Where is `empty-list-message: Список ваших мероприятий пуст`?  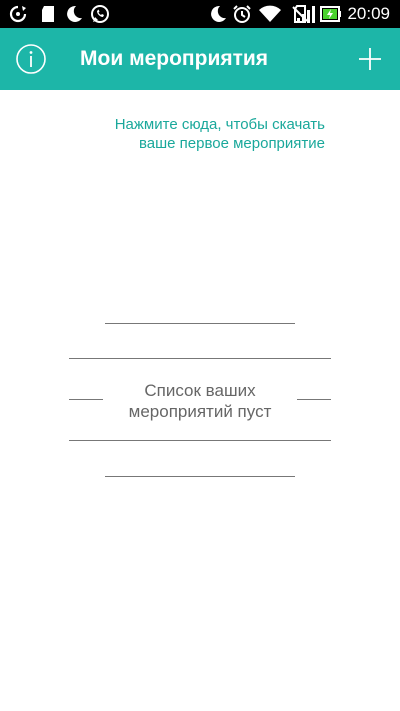
empty-list-message: Список ваших мероприятий пуст is located at coordinates (200, 401).